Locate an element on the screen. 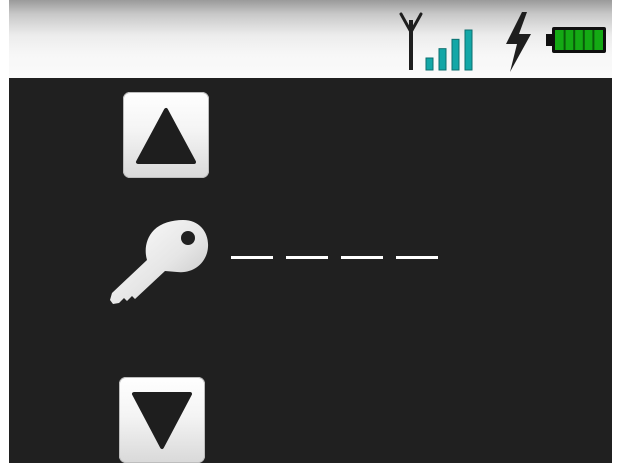  triangle-down-icon is located at coordinates (162, 420).